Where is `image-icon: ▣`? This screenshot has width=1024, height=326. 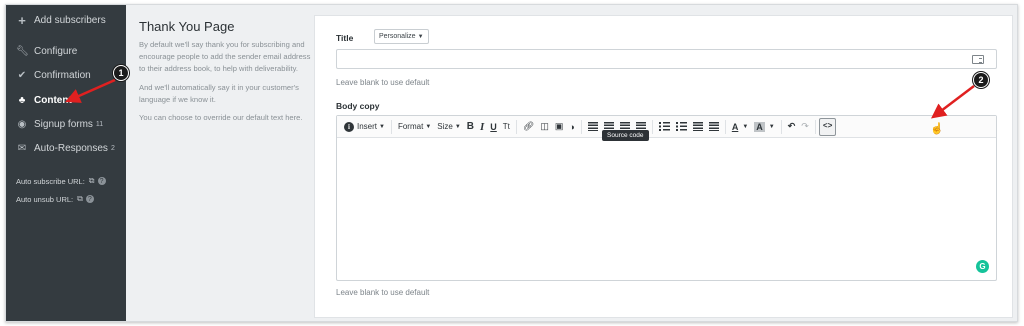
image-icon: ▣ is located at coordinates (559, 127).